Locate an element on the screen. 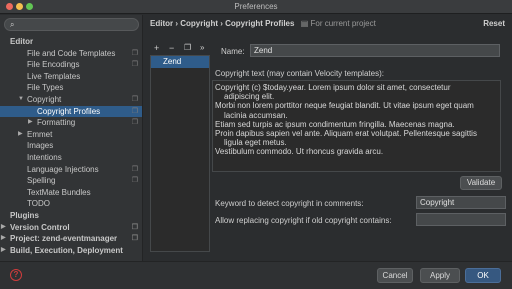  allow-replacing-field is located at coordinates (461, 219).